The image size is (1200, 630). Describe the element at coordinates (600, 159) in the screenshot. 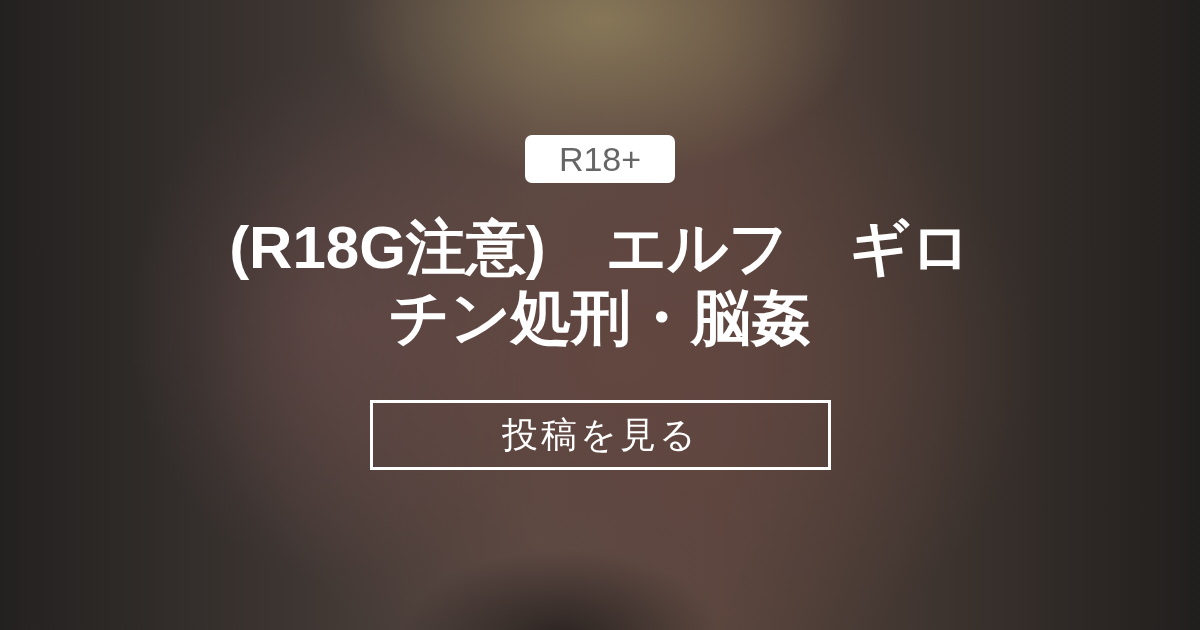

I see `rating-badge: R18+` at that location.